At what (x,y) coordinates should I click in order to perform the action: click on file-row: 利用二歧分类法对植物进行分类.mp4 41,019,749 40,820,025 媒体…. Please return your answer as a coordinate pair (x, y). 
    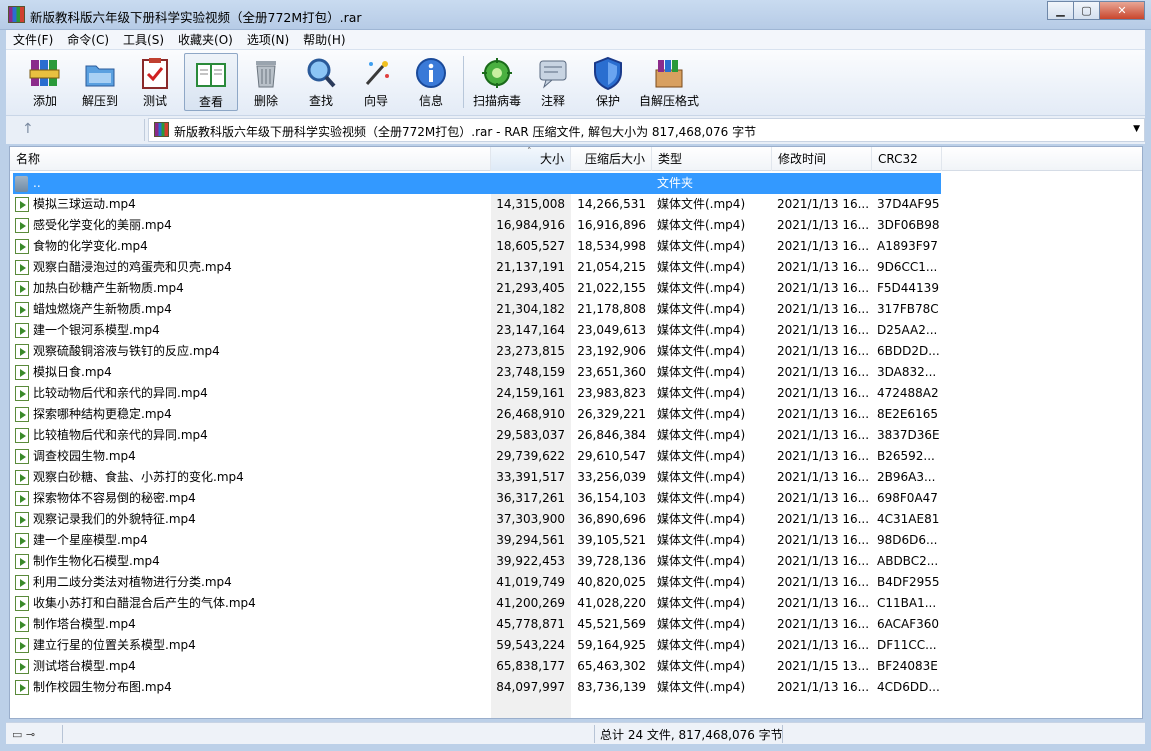
    Looking at the image, I should click on (477, 582).